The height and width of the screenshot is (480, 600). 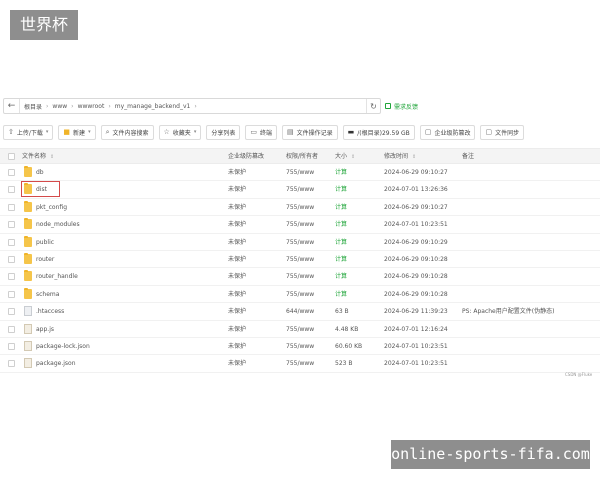 I want to click on modified-time: 2024-06-29 09:10:28, so click(x=416, y=294).